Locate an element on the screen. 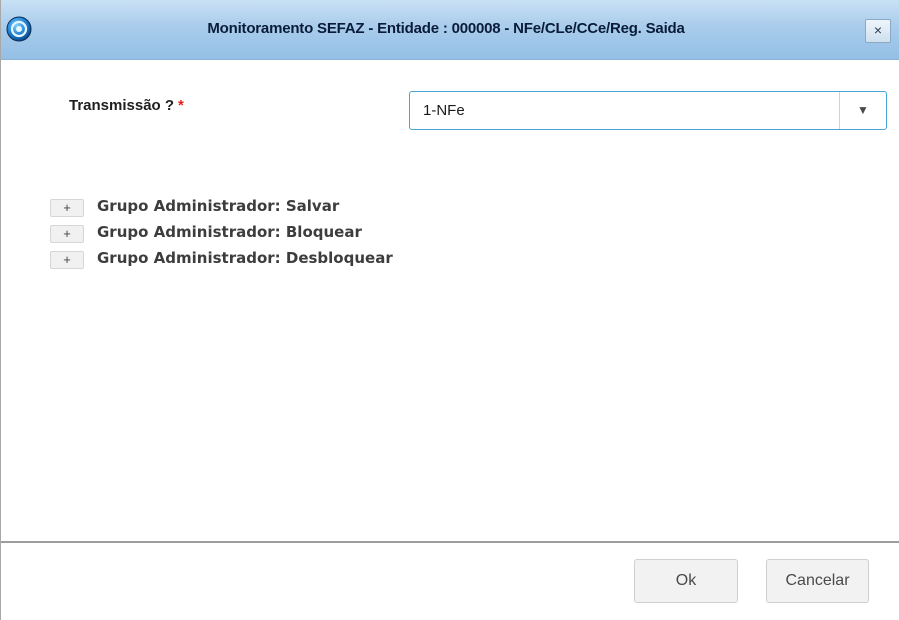 This screenshot has width=899, height=620. cancel-button: Cancelar is located at coordinates (817, 581).